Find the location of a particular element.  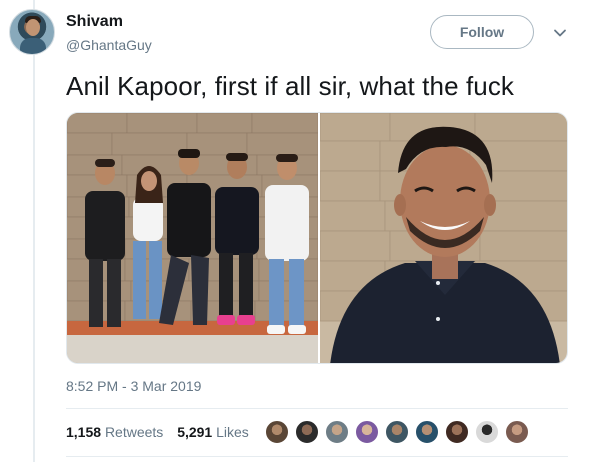

likes-stat: 5,291 Likes is located at coordinates (213, 432).